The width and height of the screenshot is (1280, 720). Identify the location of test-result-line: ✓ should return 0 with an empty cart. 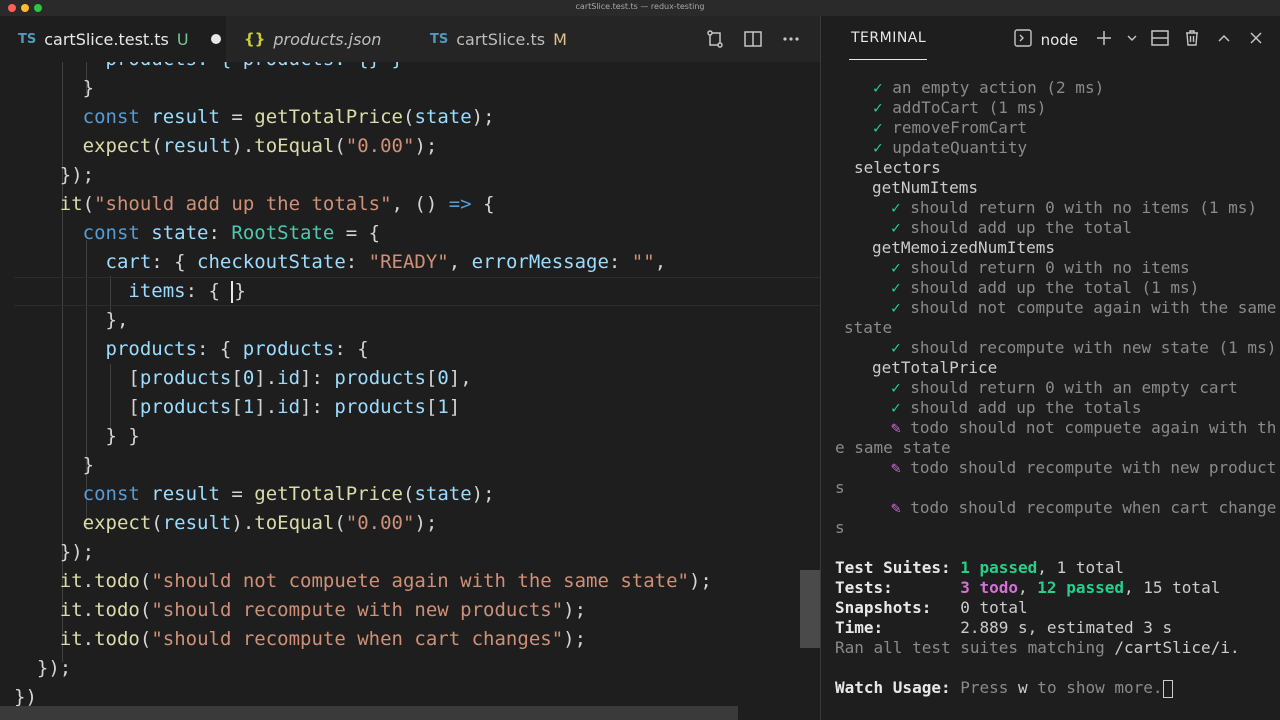
(1064, 387).